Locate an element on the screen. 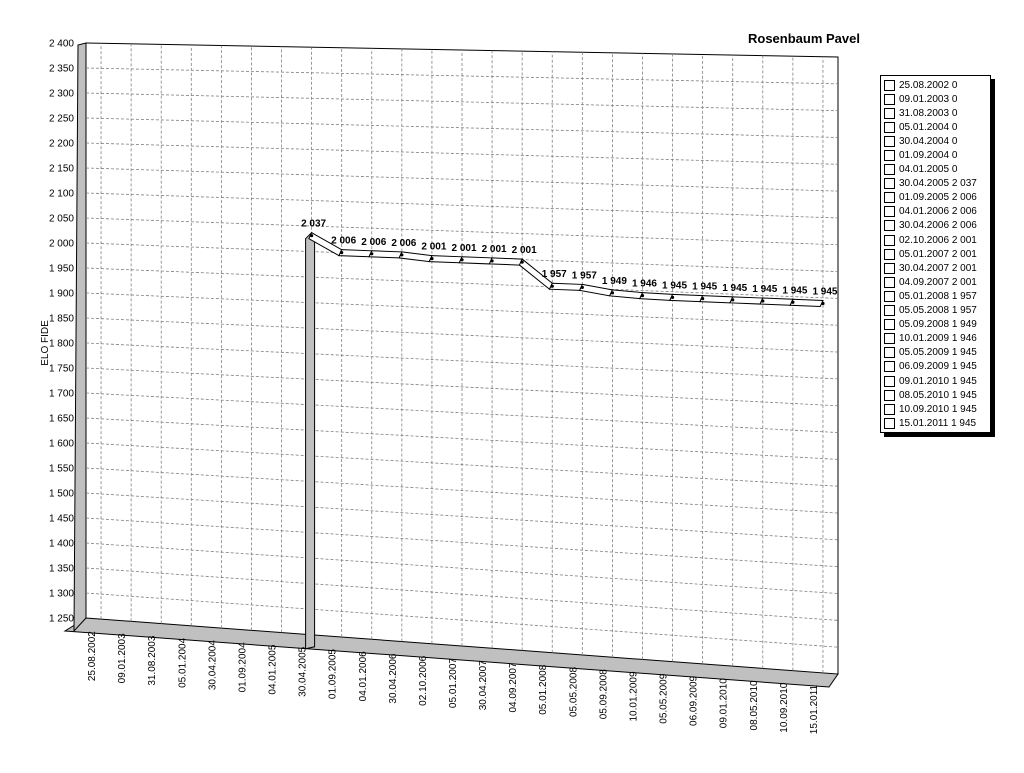  legend-label: 10.01.2009 1 946 is located at coordinates (938, 339).